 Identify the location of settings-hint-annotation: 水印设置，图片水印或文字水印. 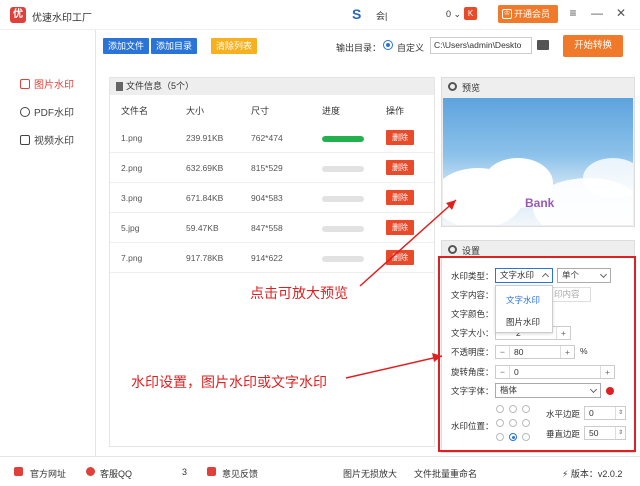
(229, 382).